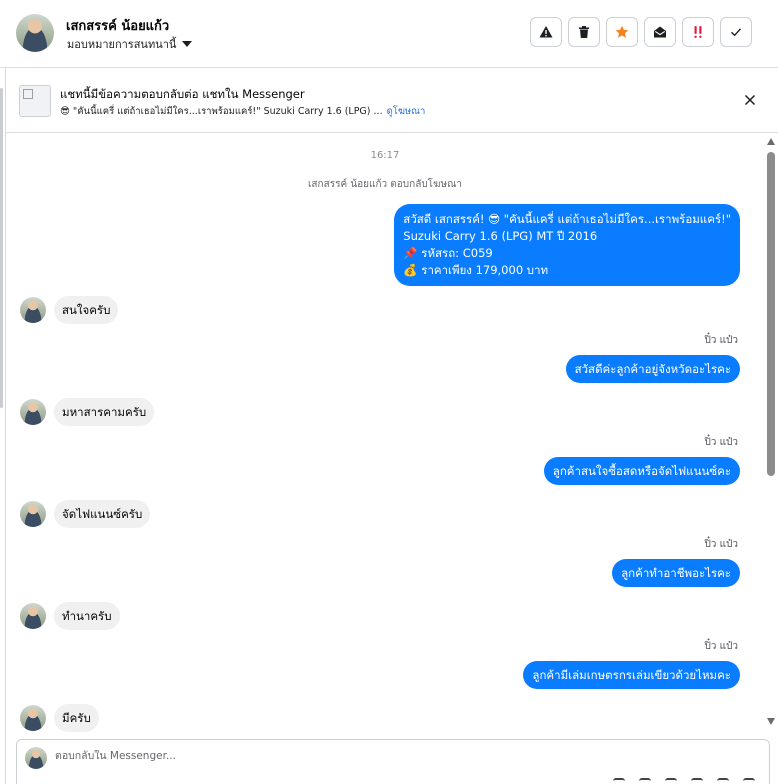  I want to click on mark-done-button, so click(736, 32).